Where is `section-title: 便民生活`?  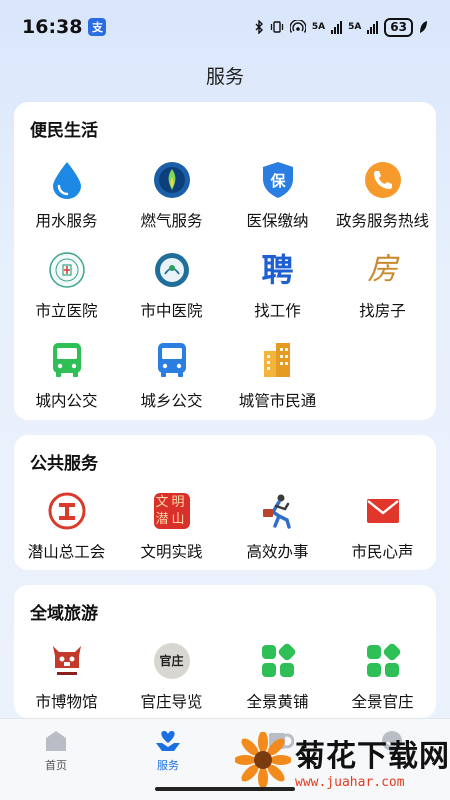 section-title: 便民生活 is located at coordinates (64, 131).